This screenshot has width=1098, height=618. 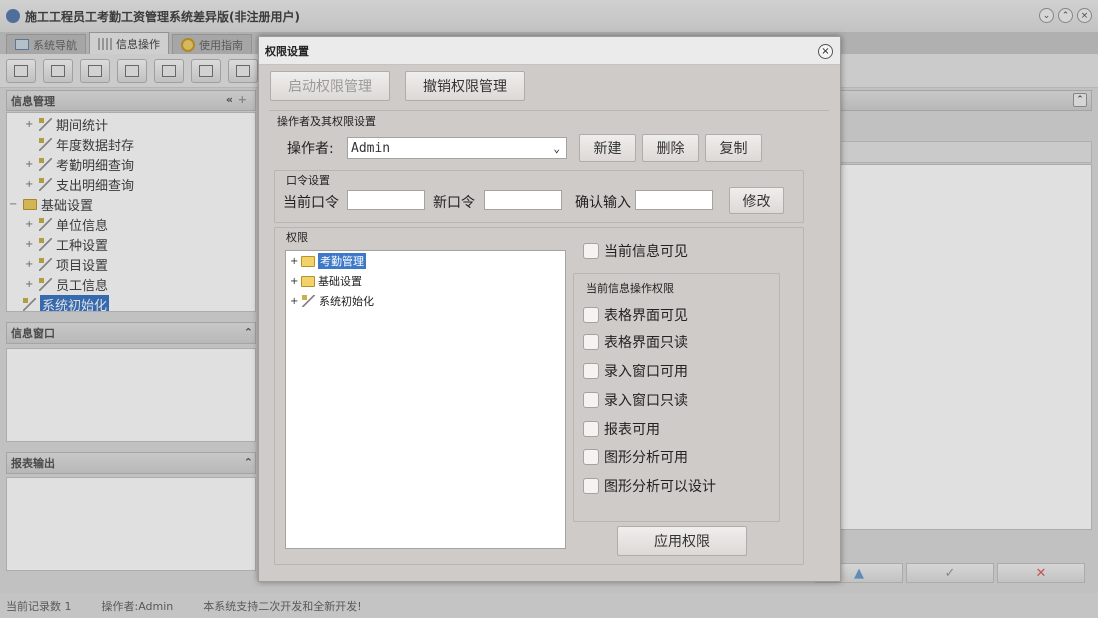 I want to click on new-password-input, so click(x=523, y=200).